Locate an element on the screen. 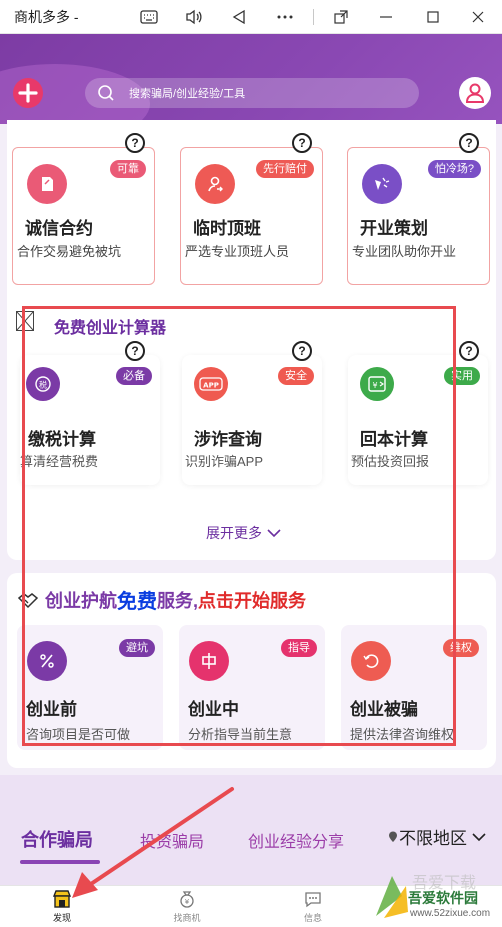 The image size is (502, 927). calc-card-payback: ¥ 实用 回本计算 预估投资回报 is located at coordinates (418, 420).